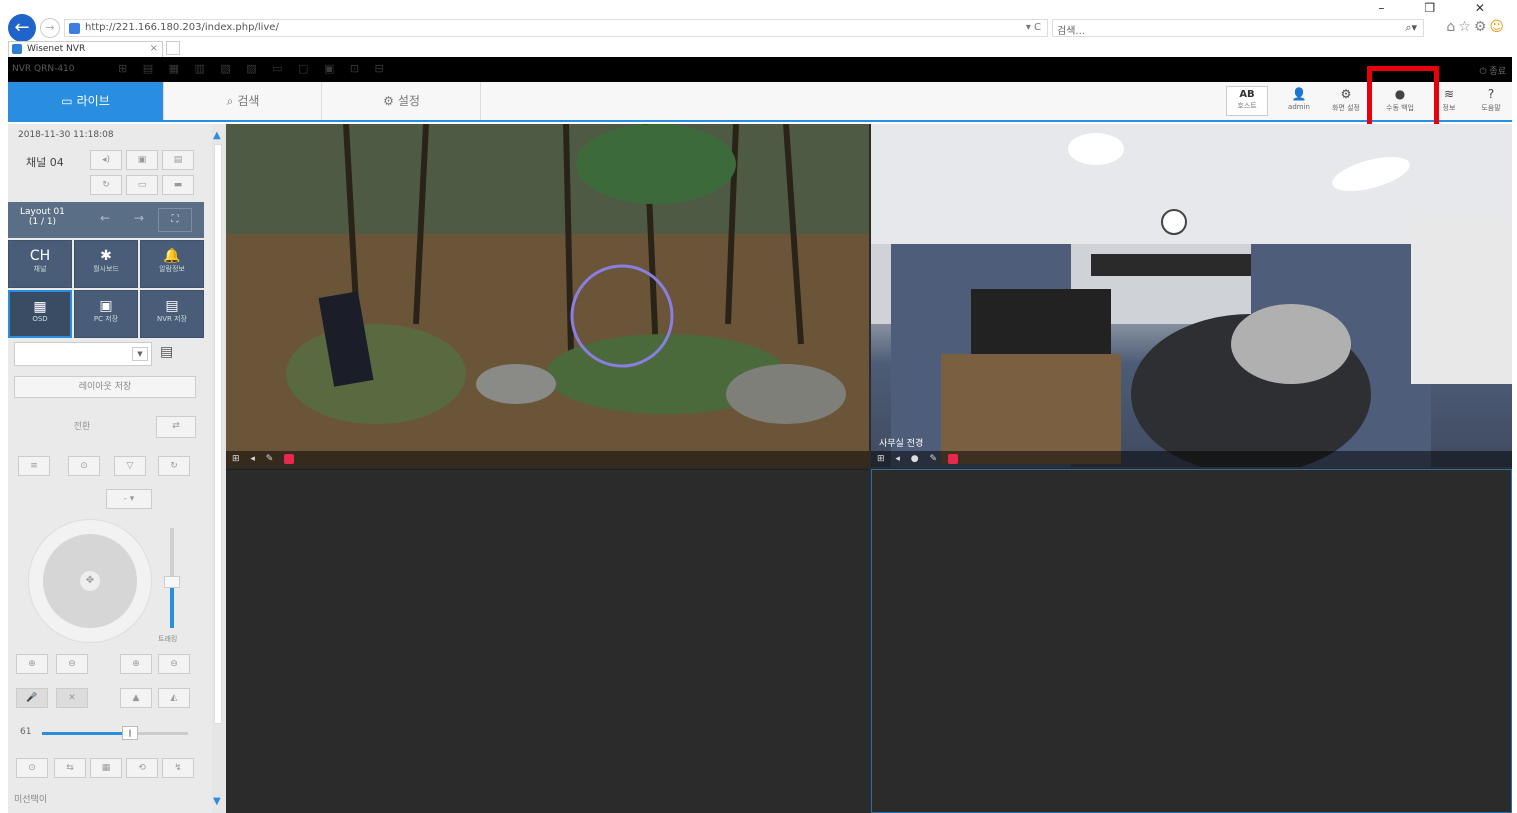 Image resolution: width=1517 pixels, height=813 pixels. What do you see at coordinates (174, 664) in the screenshot?
I see `focus-far-icon: ⊖` at bounding box center [174, 664].